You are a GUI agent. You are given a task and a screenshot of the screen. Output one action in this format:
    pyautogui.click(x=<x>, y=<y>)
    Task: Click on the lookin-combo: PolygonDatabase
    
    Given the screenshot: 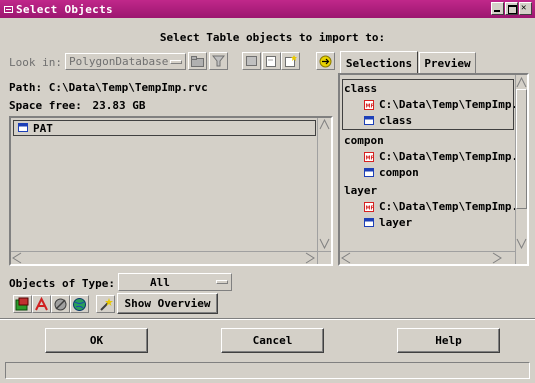 What is the action you would take?
    pyautogui.click(x=125, y=61)
    